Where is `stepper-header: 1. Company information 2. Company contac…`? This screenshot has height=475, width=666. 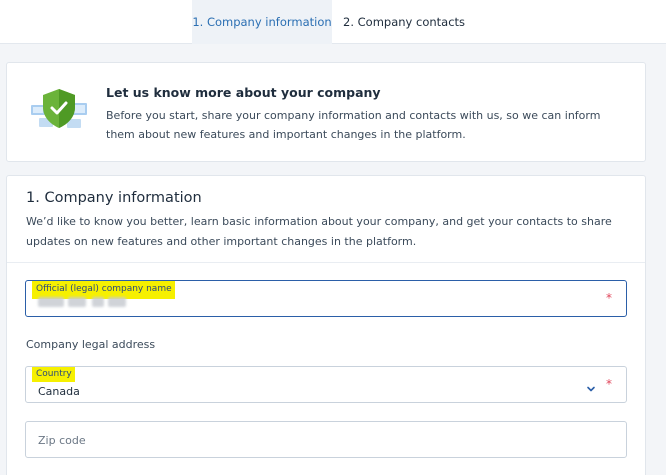 stepper-header: 1. Company information 2. Company contac… is located at coordinates (333, 22).